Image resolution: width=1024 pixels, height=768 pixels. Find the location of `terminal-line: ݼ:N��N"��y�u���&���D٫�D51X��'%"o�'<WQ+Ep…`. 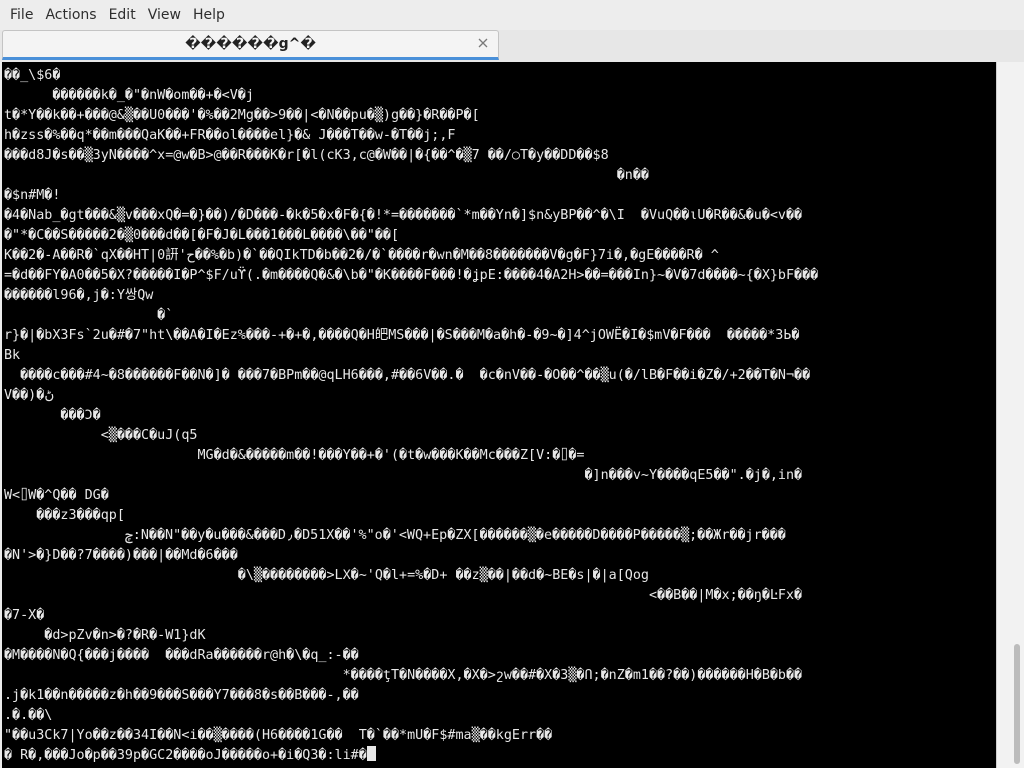

terminal-line: ݼ:N��N"��y�u���&���D٫�D51X��'%"o�'<WQ+Ep… is located at coordinates (395, 535).